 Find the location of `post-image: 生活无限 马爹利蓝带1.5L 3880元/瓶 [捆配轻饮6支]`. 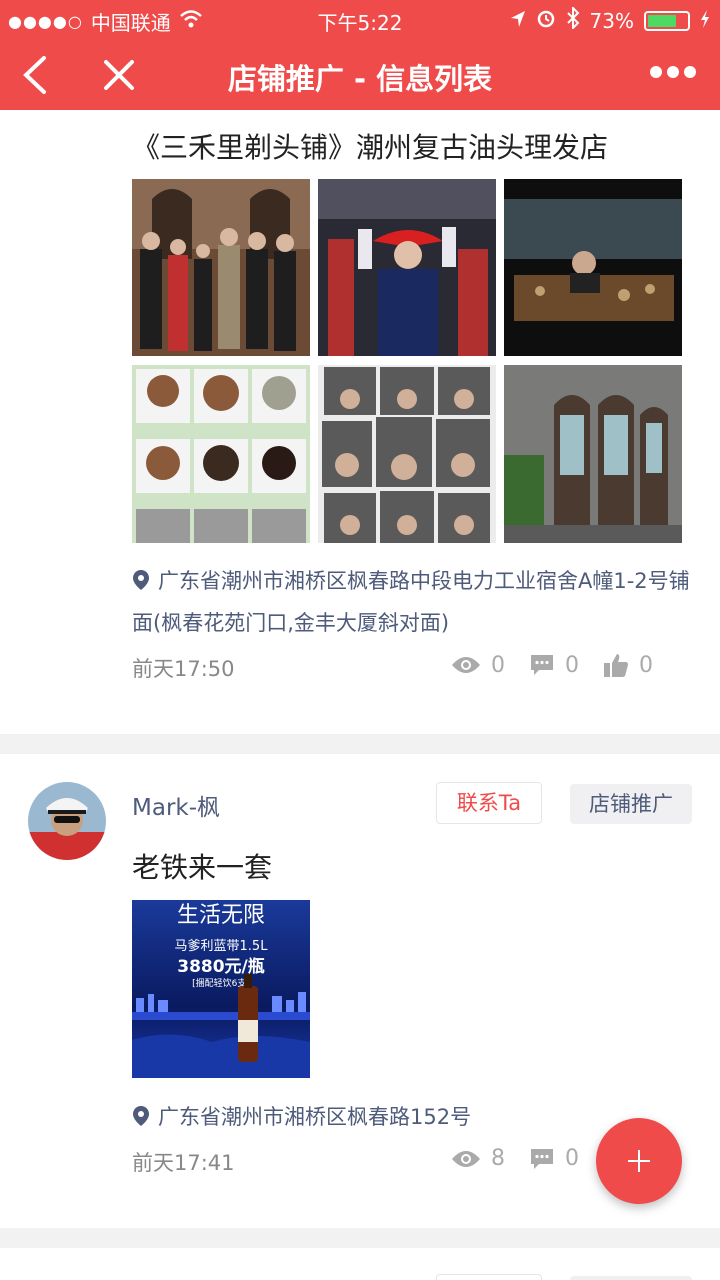

post-image: 生活无限 马爹利蓝带1.5L 3880元/瓶 [捆配轻饮6支] is located at coordinates (221, 989).